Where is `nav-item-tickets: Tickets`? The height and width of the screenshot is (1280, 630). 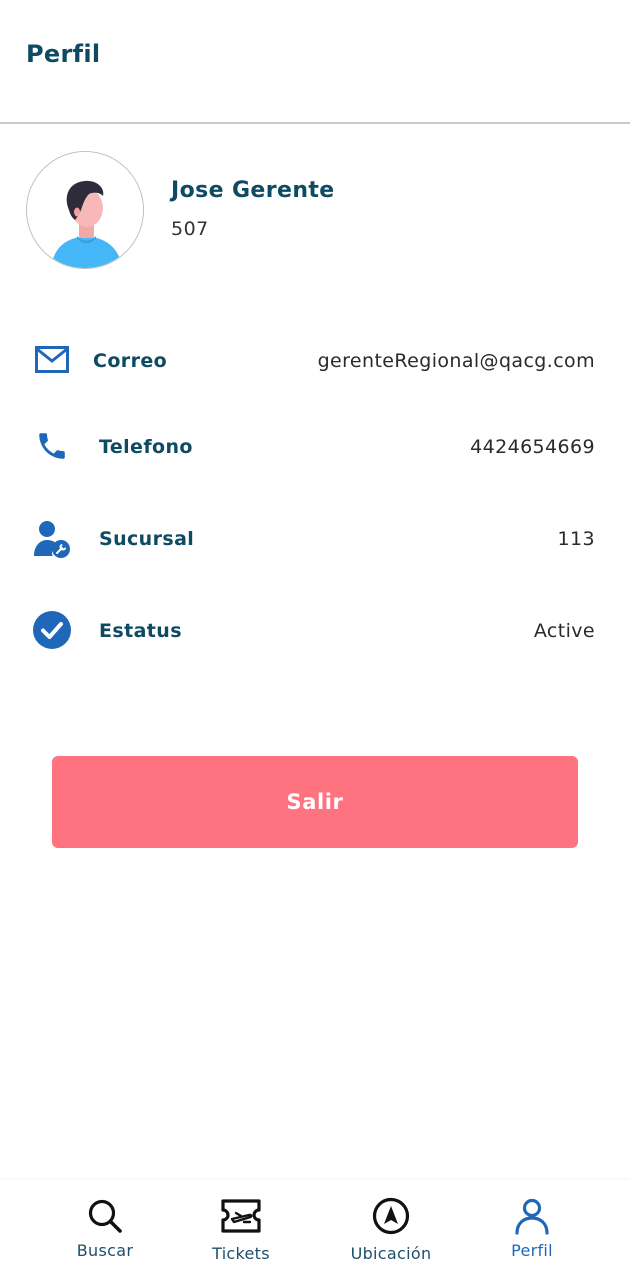
nav-item-tickets: Tickets is located at coordinates (241, 1230).